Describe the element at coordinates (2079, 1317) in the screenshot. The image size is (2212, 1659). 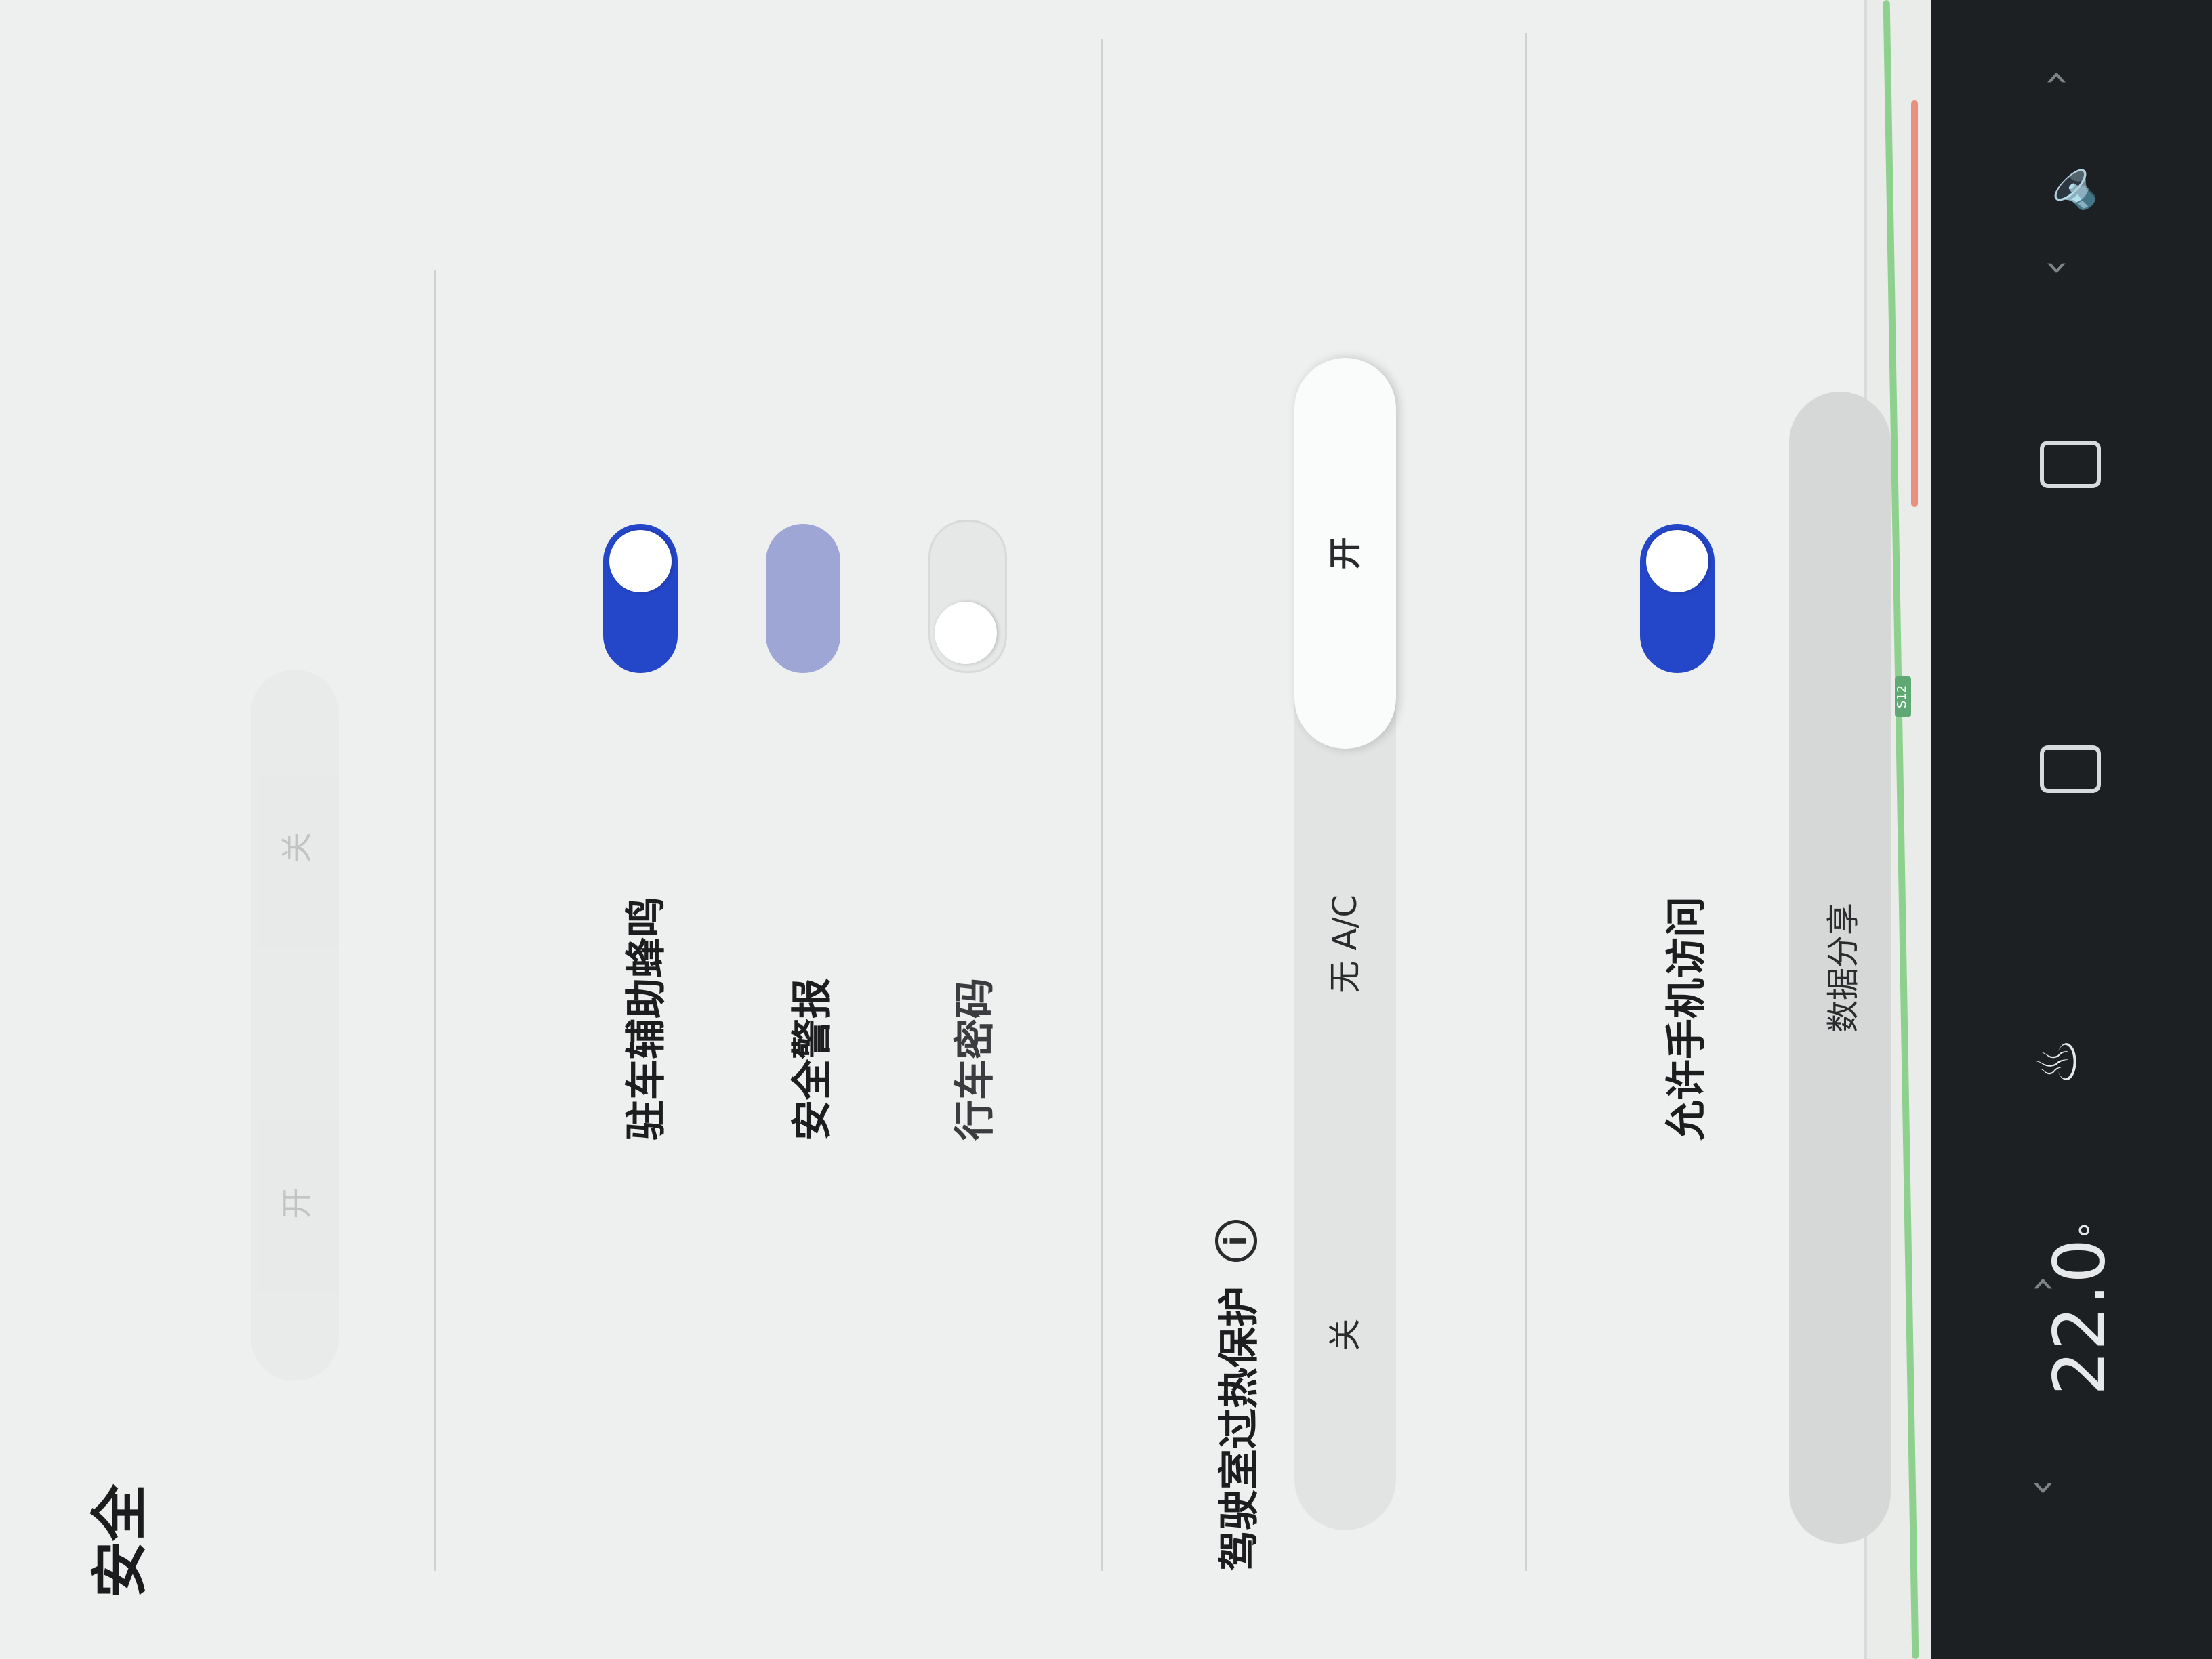
I see `temperature-value: 22.0` at that location.